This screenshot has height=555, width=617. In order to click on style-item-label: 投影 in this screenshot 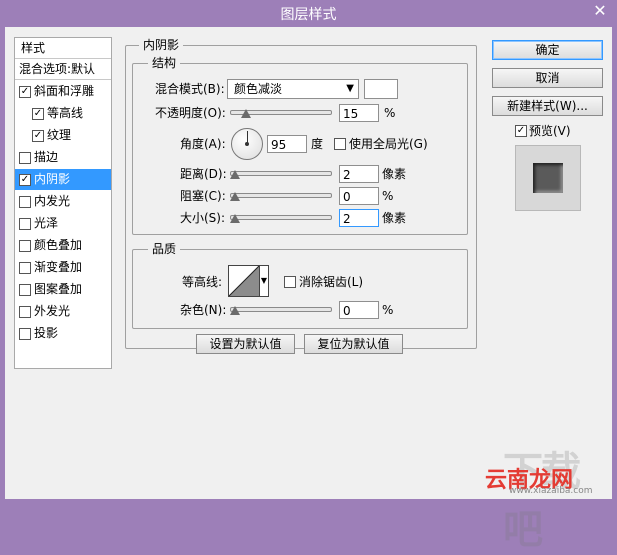, I will do `click(46, 333)`.